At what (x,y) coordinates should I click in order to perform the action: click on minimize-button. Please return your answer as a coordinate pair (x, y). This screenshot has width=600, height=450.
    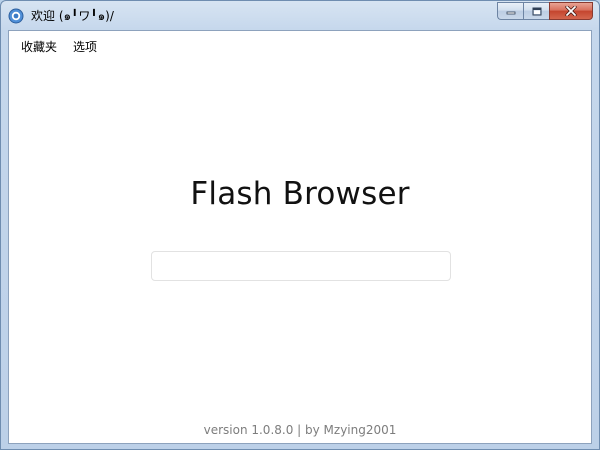
    Looking at the image, I should click on (510, 11).